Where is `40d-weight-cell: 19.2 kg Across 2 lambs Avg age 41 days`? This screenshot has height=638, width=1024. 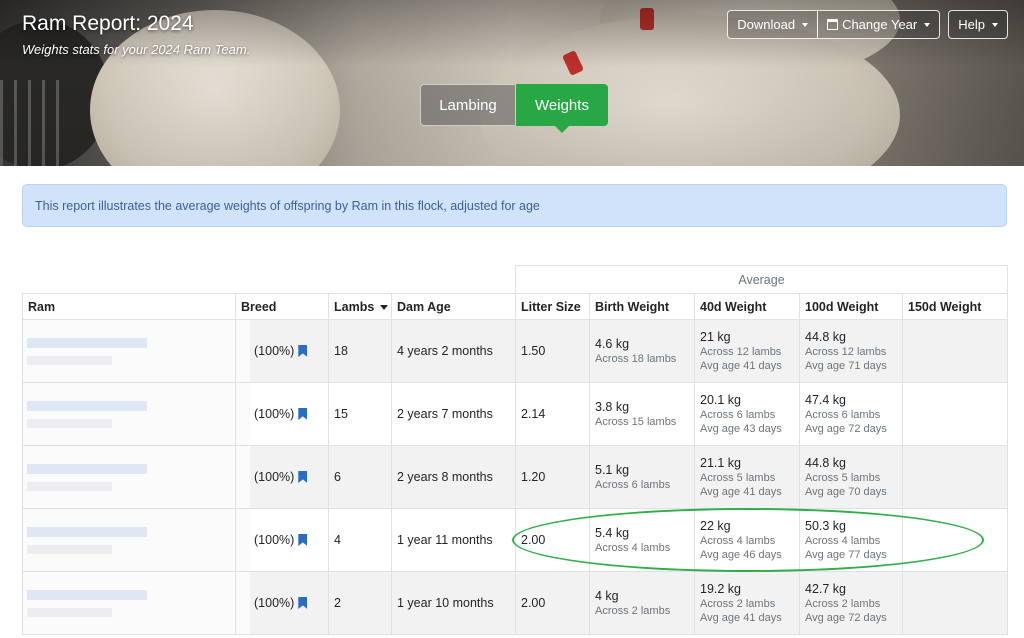 40d-weight-cell: 19.2 kg Across 2 lambs Avg age 41 days is located at coordinates (747, 603).